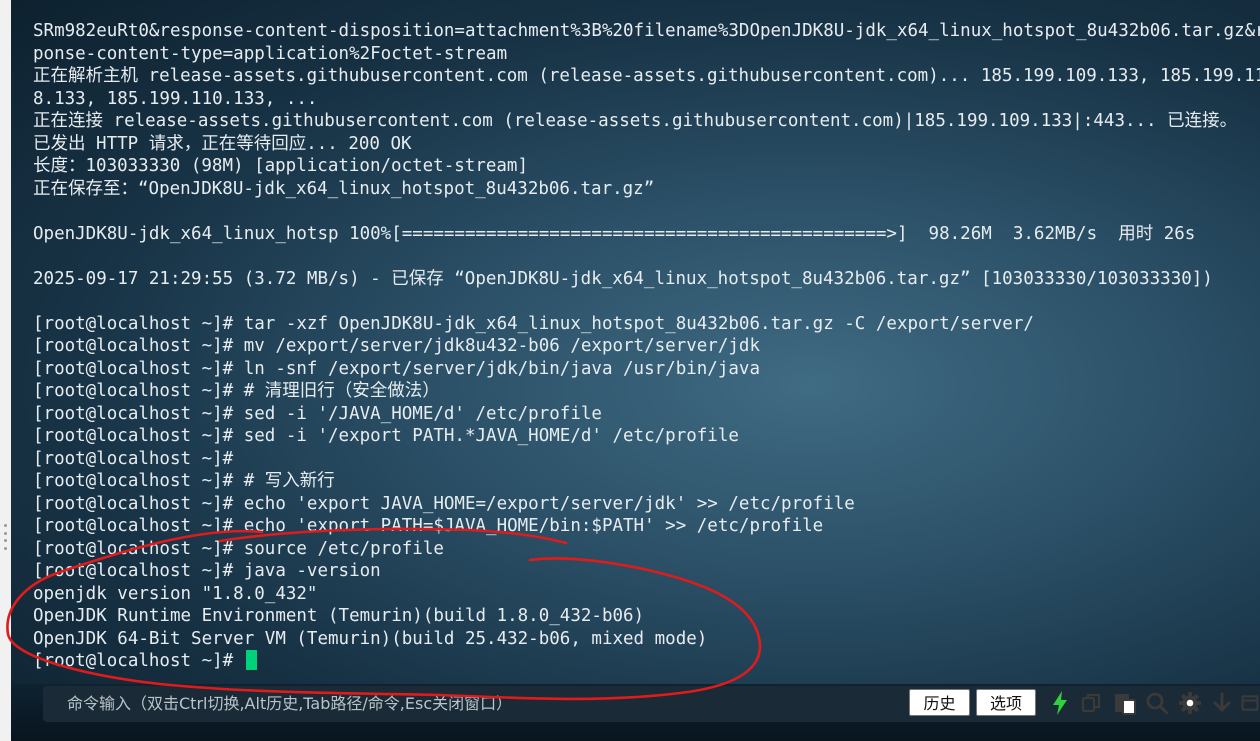  I want to click on terminal-cursor, so click(251, 660).